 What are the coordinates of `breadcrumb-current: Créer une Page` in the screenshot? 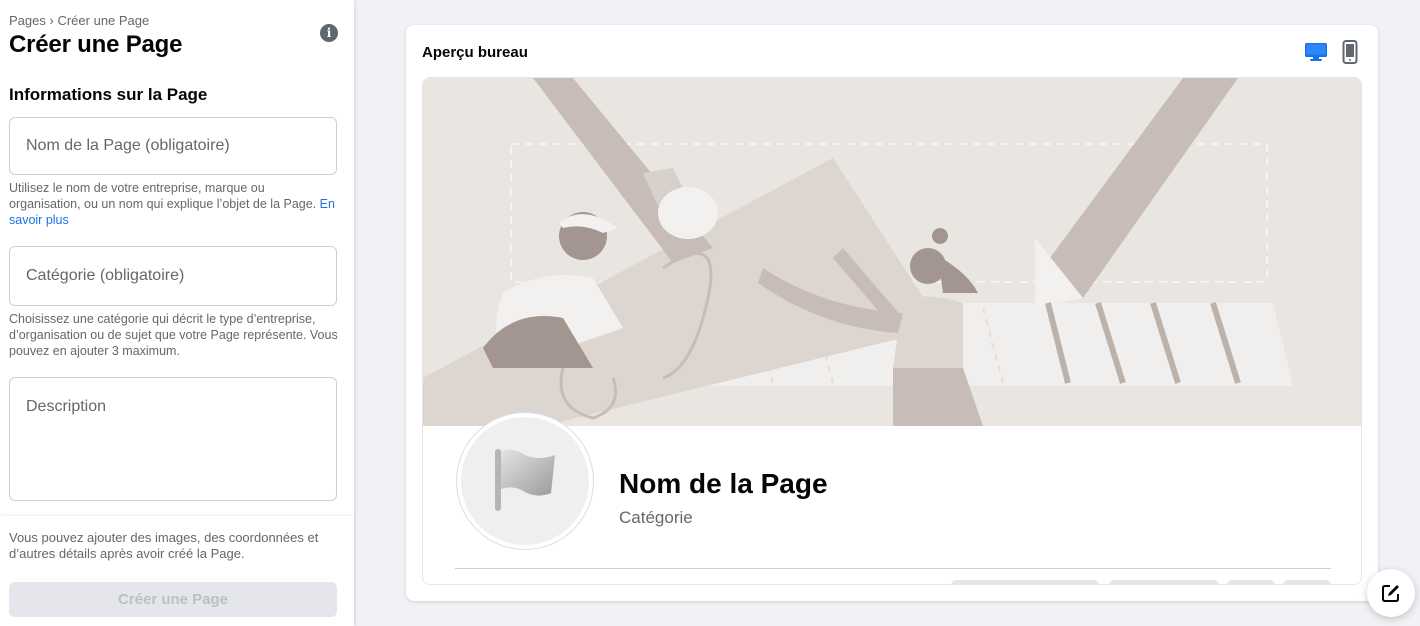 It's located at (103, 20).